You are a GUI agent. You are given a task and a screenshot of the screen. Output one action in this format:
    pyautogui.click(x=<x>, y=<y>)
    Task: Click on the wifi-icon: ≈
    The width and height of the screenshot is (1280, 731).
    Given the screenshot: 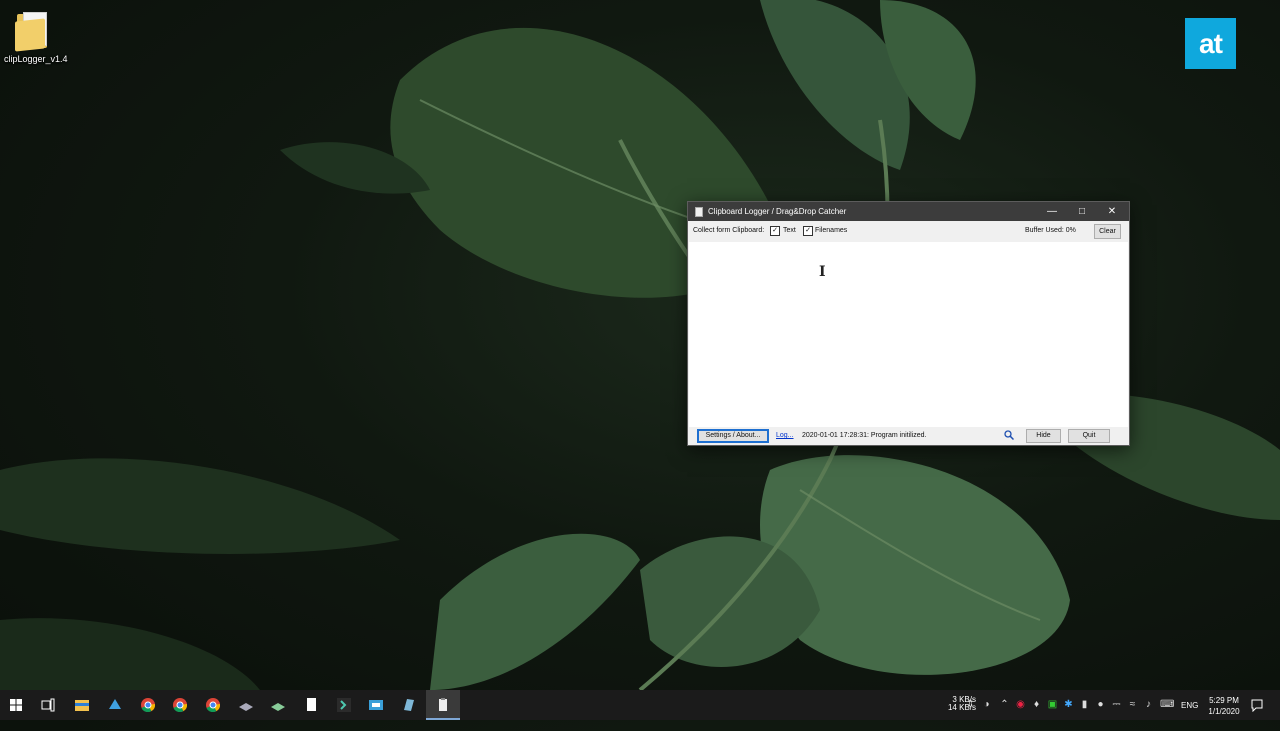 What is the action you would take?
    pyautogui.click(x=1132, y=704)
    